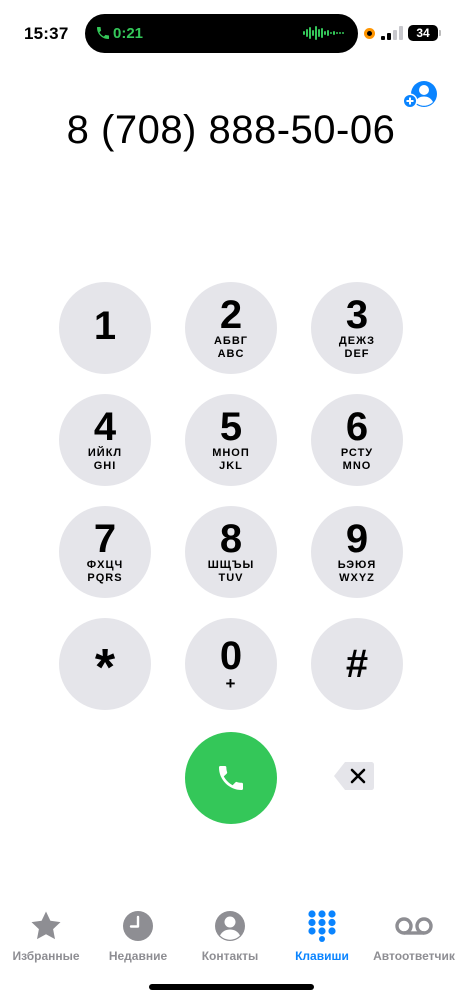 This screenshot has width=462, height=1000. I want to click on key-letters-en: WXYZ, so click(357, 578).